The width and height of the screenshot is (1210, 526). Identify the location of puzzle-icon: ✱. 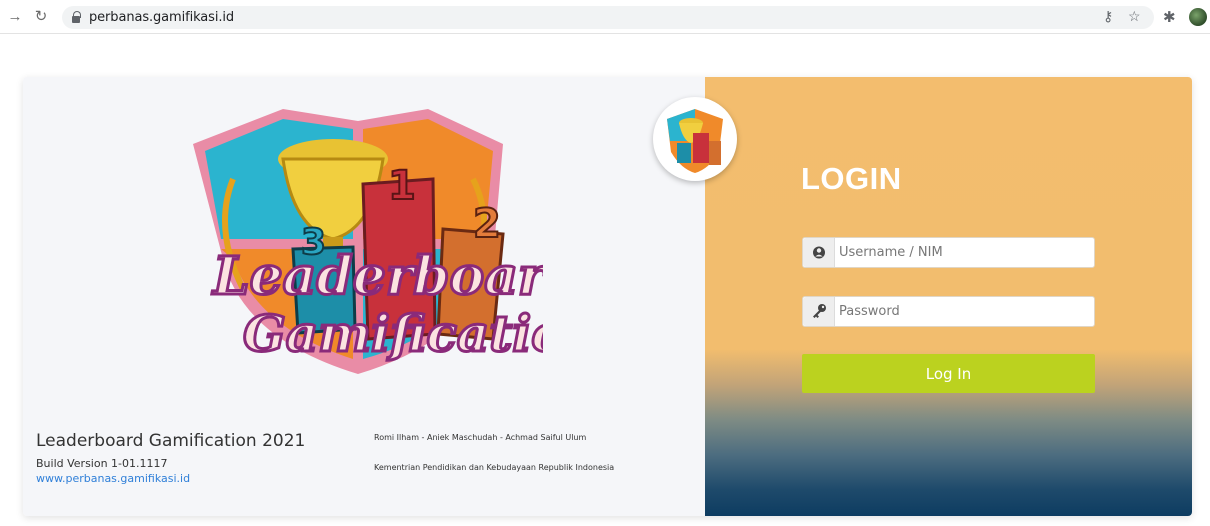
(1169, 17).